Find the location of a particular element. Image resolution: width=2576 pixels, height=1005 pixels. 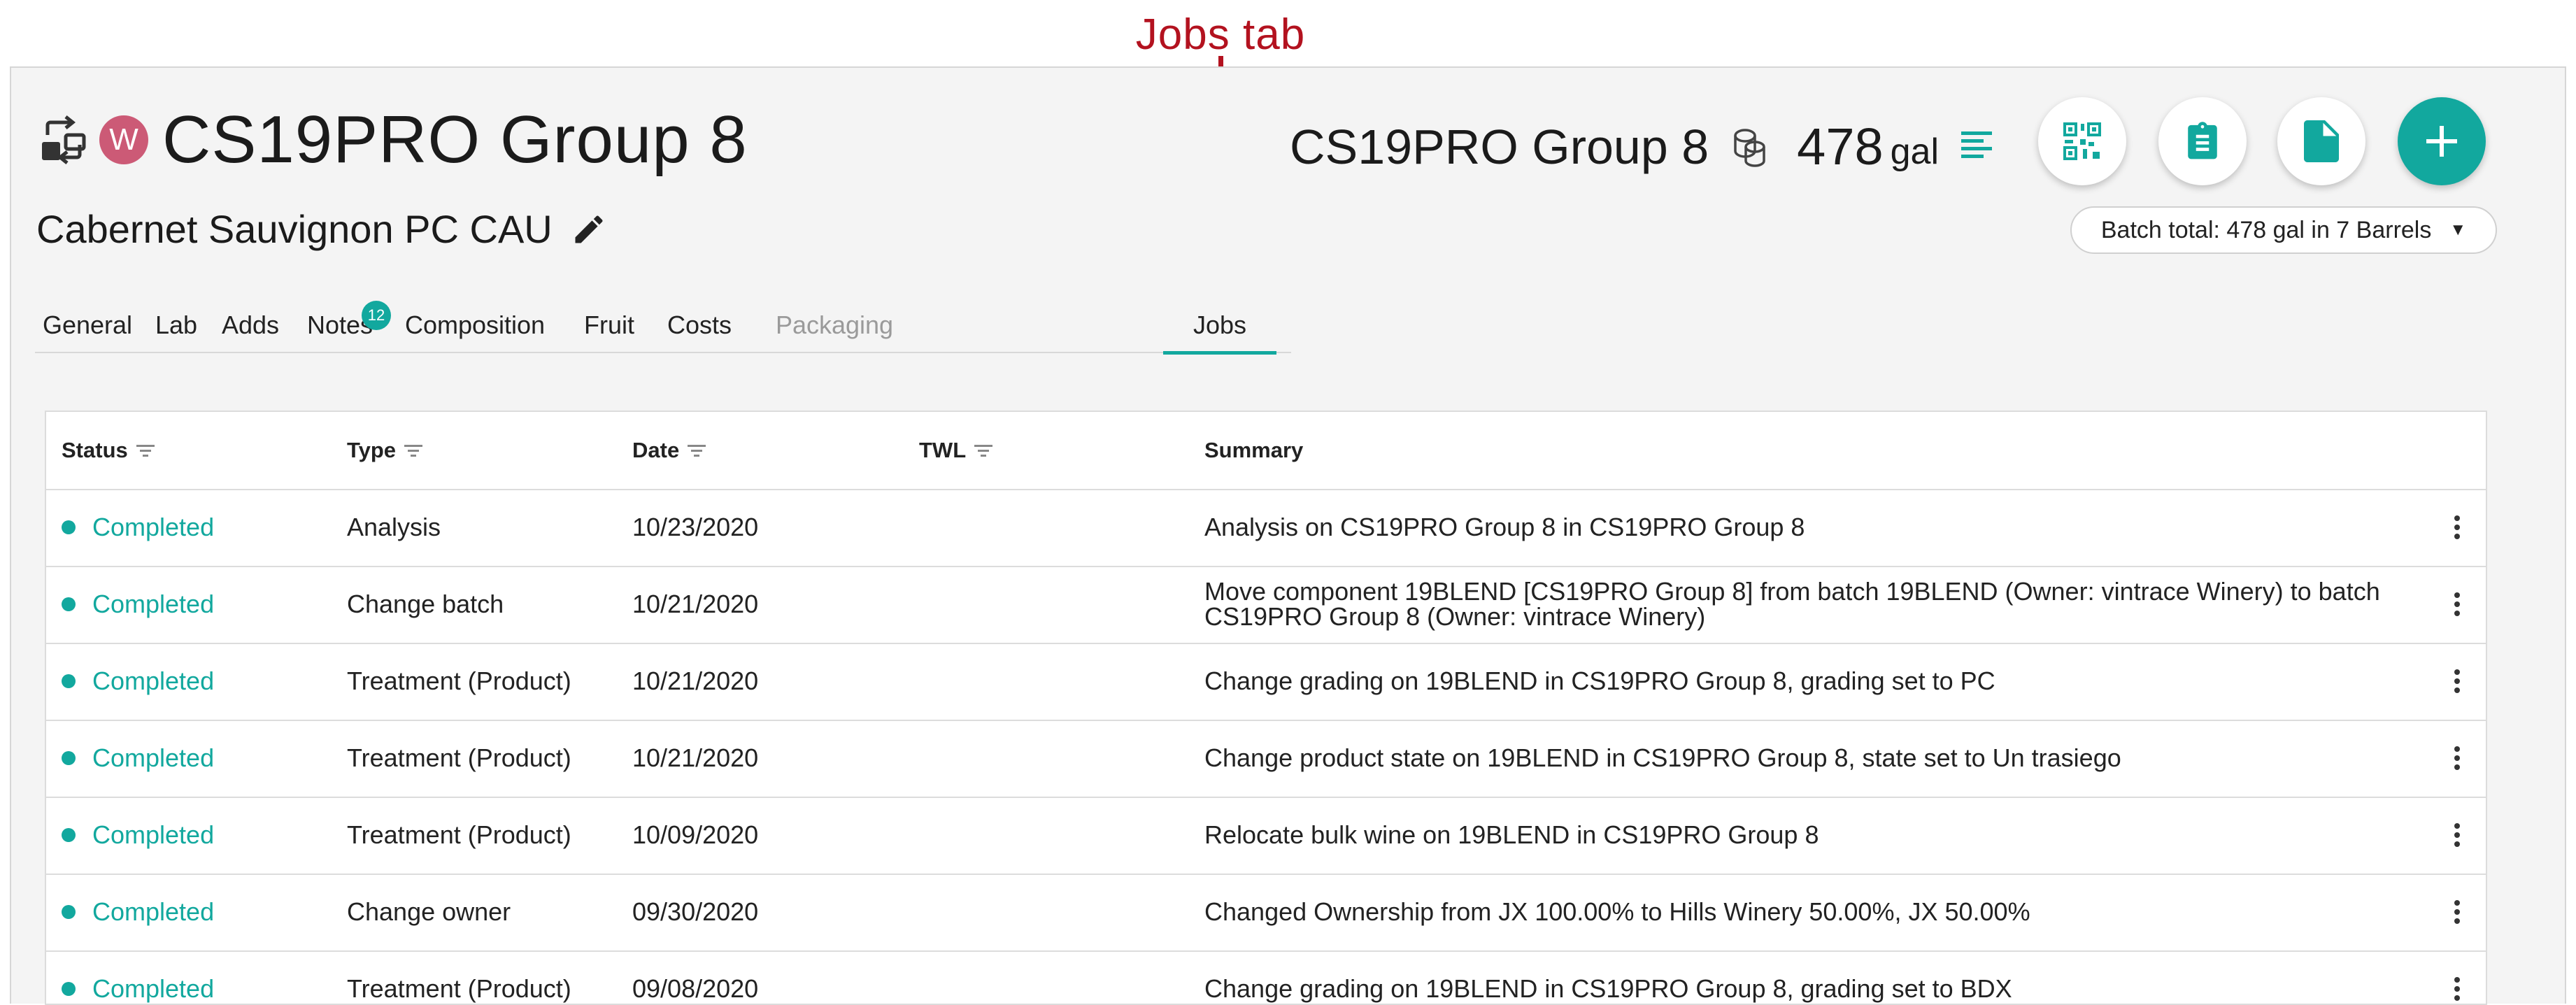

tab-composition: Composition is located at coordinates (475, 325).